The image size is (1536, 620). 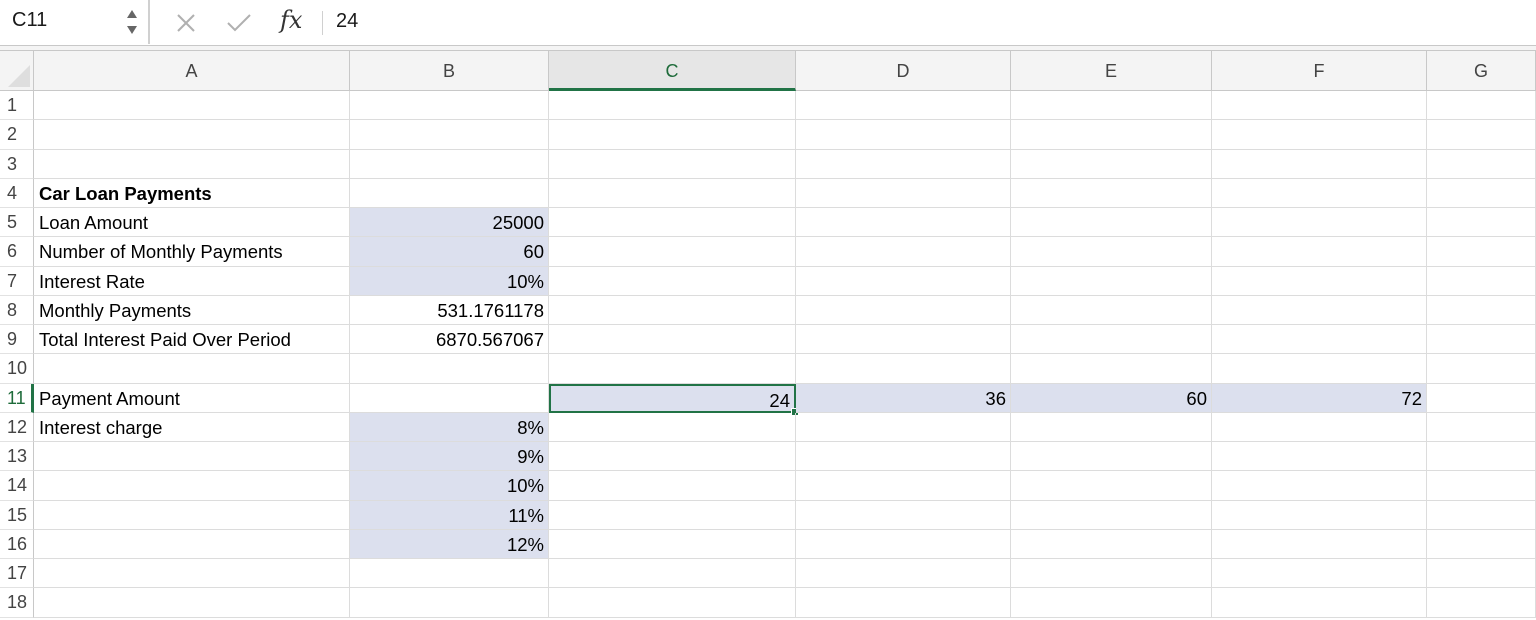 I want to click on cell-a16, so click(x=192, y=544).